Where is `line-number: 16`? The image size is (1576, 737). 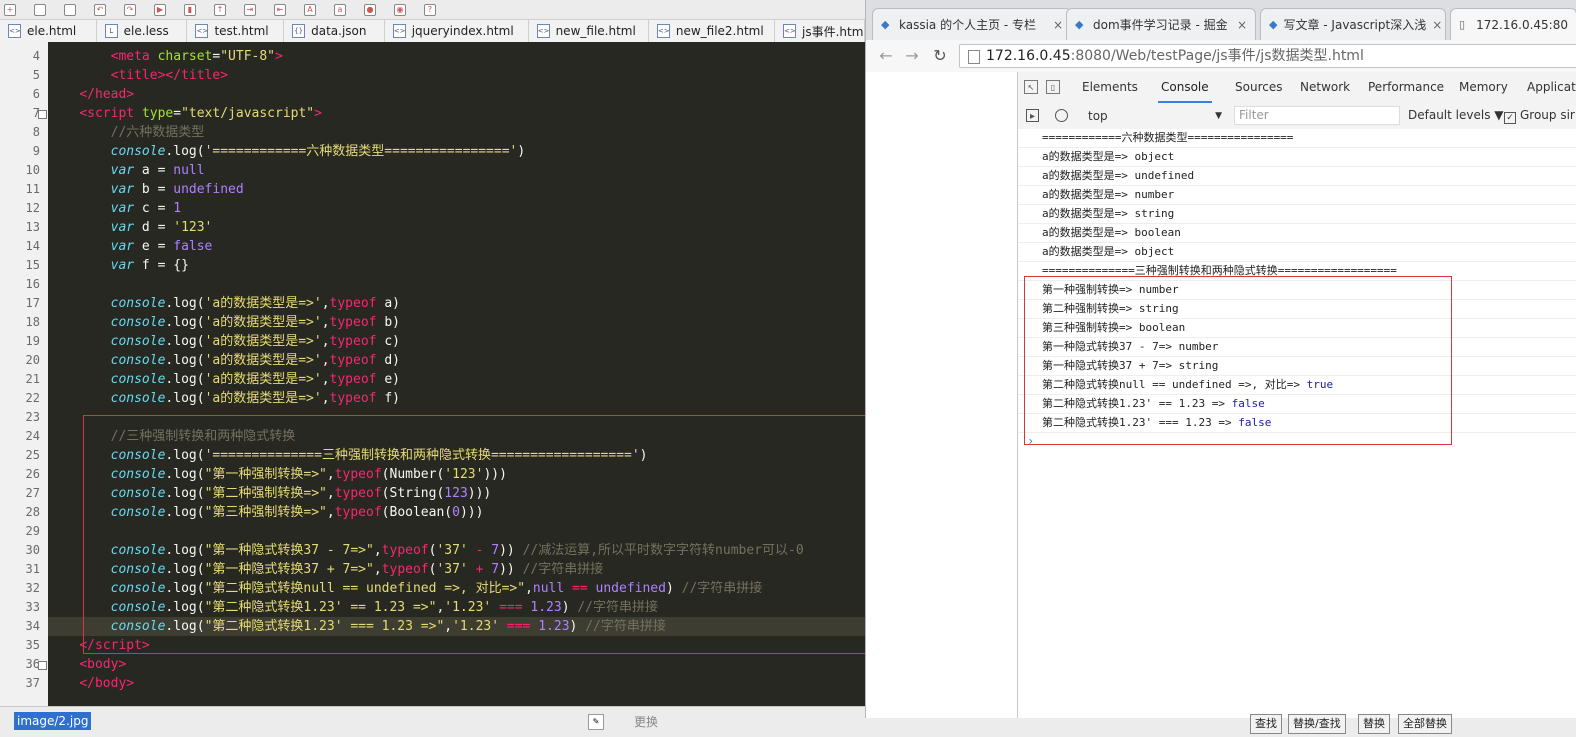 line-number: 16 is located at coordinates (32, 284).